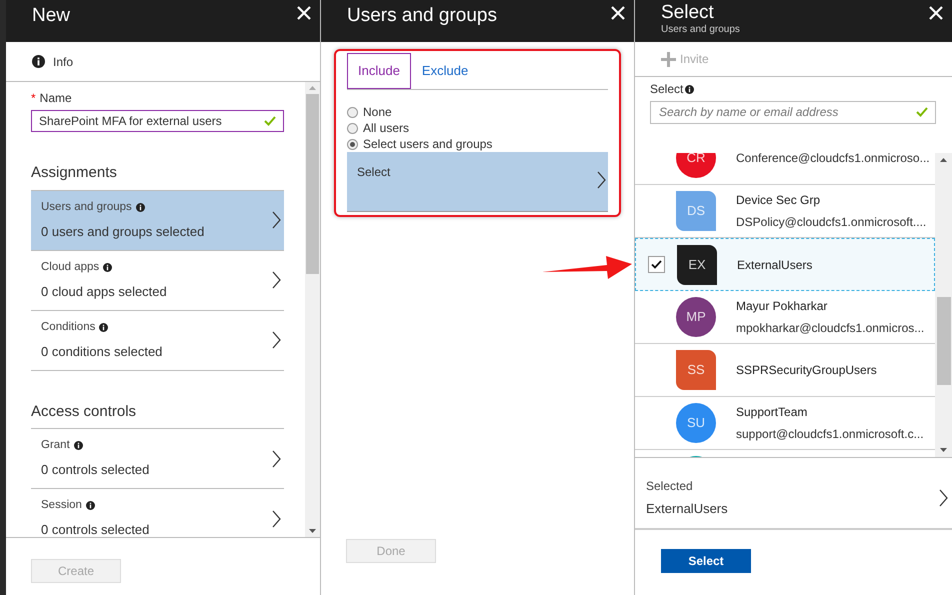  Describe the element at coordinates (706, 561) in the screenshot. I see `action-button: Select` at that location.